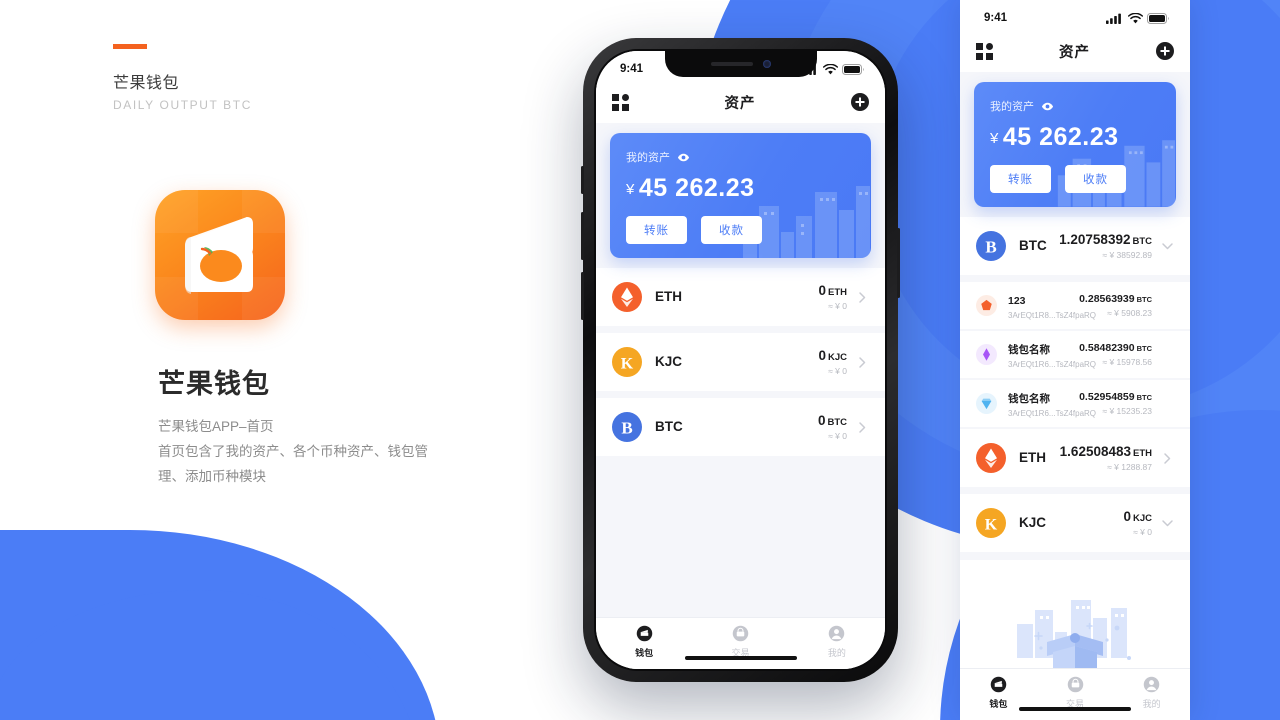  What do you see at coordinates (632, 69) in the screenshot?
I see `status-time: 9:41` at bounding box center [632, 69].